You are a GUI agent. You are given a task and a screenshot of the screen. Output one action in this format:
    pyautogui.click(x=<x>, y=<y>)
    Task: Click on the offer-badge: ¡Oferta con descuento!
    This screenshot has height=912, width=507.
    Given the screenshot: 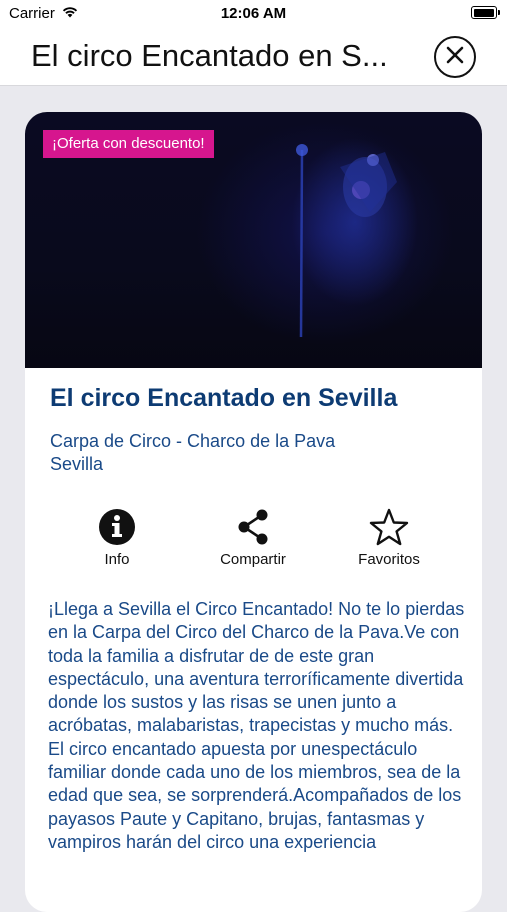 What is the action you would take?
    pyautogui.click(x=128, y=144)
    